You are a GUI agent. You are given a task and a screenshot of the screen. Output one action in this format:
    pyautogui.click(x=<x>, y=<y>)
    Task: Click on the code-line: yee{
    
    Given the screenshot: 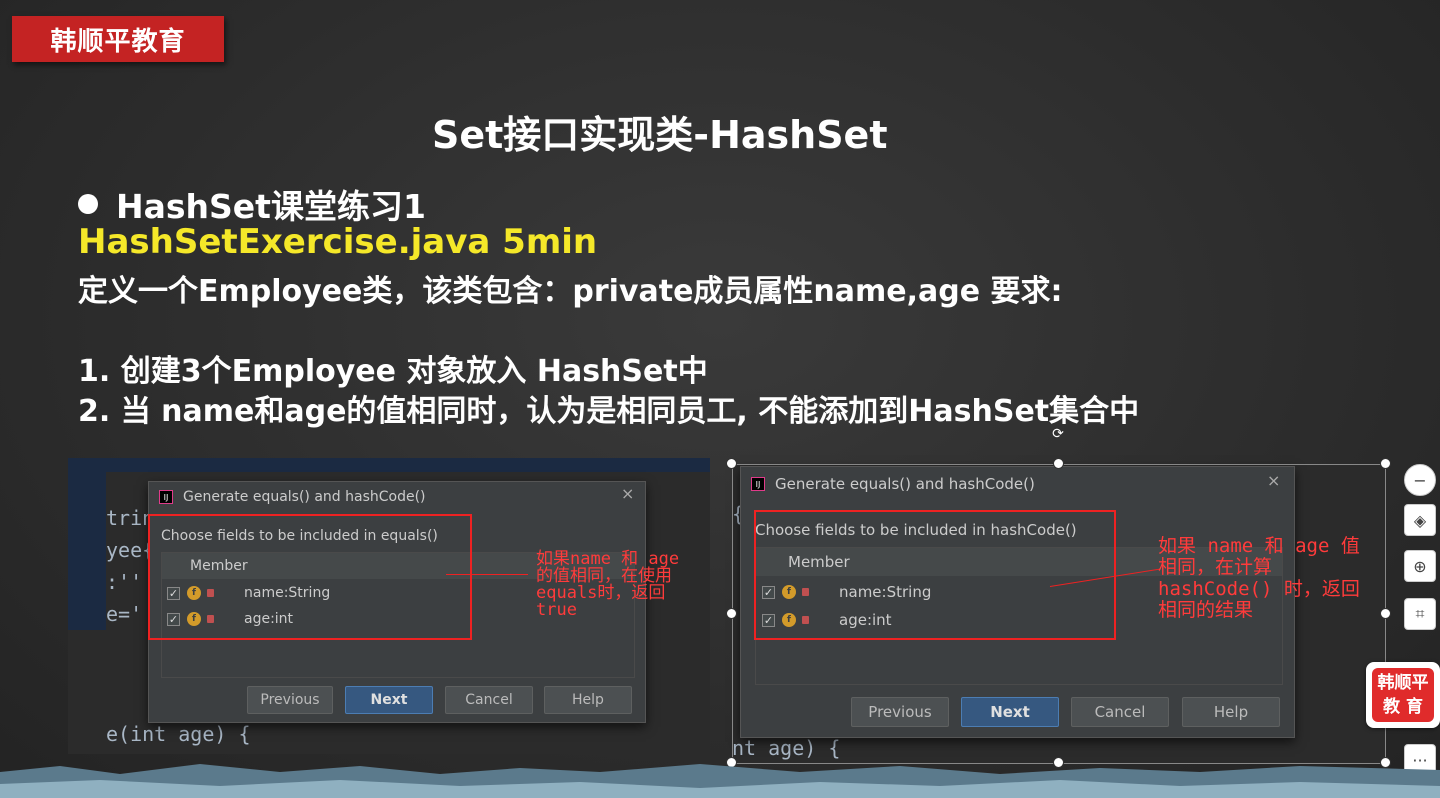 What is the action you would take?
    pyautogui.click(x=130, y=550)
    